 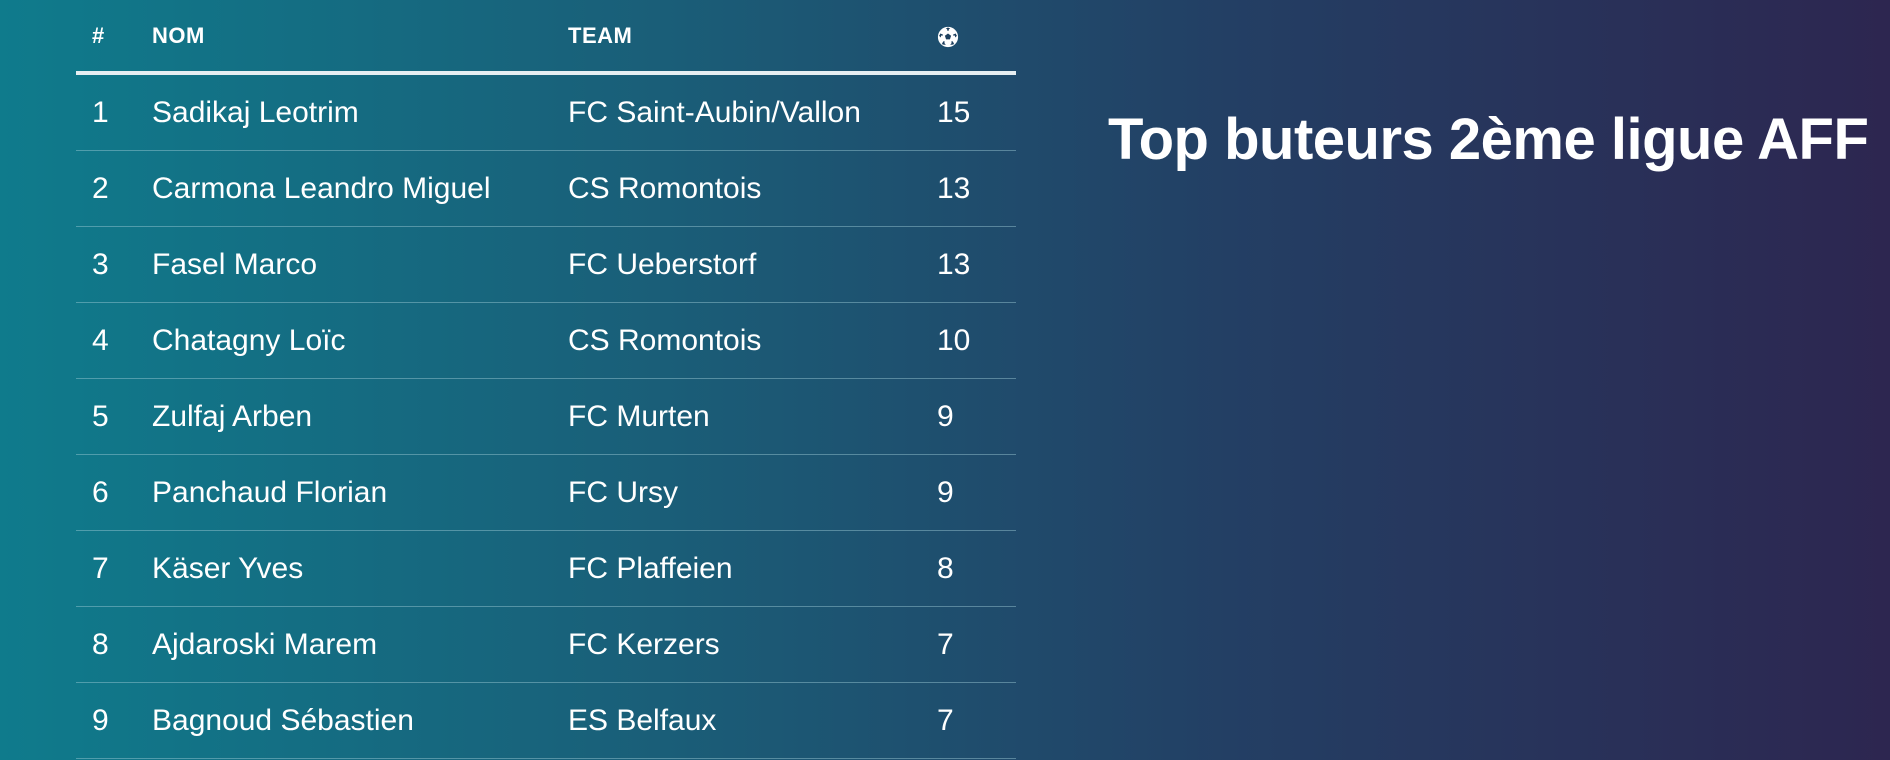 What do you see at coordinates (114, 264) in the screenshot?
I see `row-rank: 3` at bounding box center [114, 264].